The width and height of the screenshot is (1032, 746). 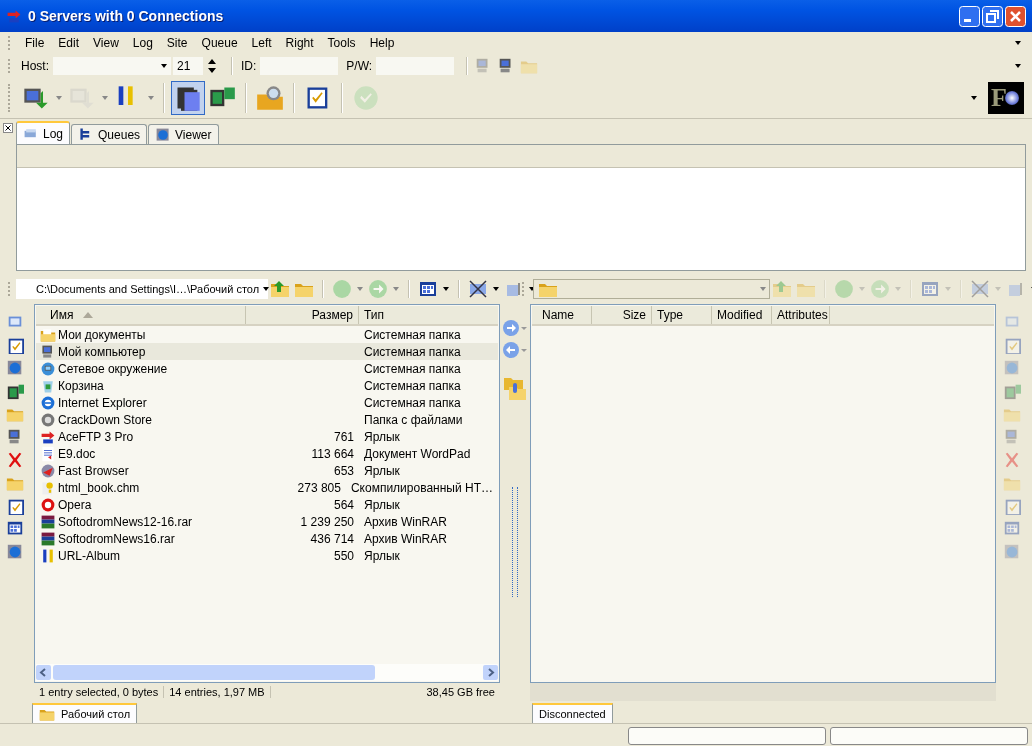 What do you see at coordinates (14, 16) in the screenshot?
I see `app-icon` at bounding box center [14, 16].